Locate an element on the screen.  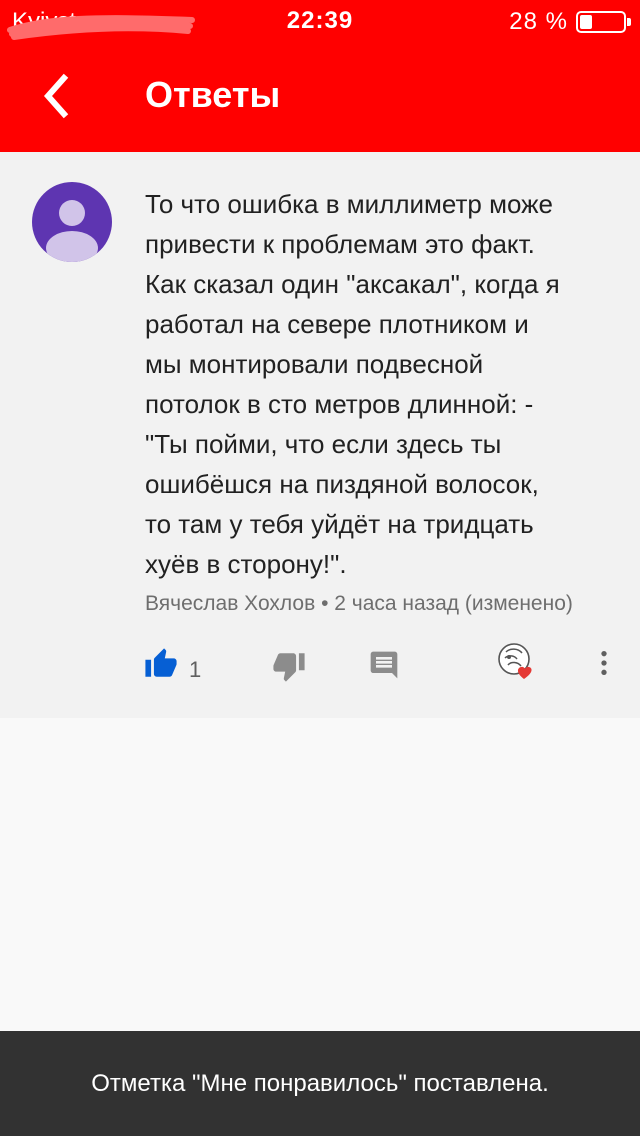
reply-button is located at coordinates (384, 665).